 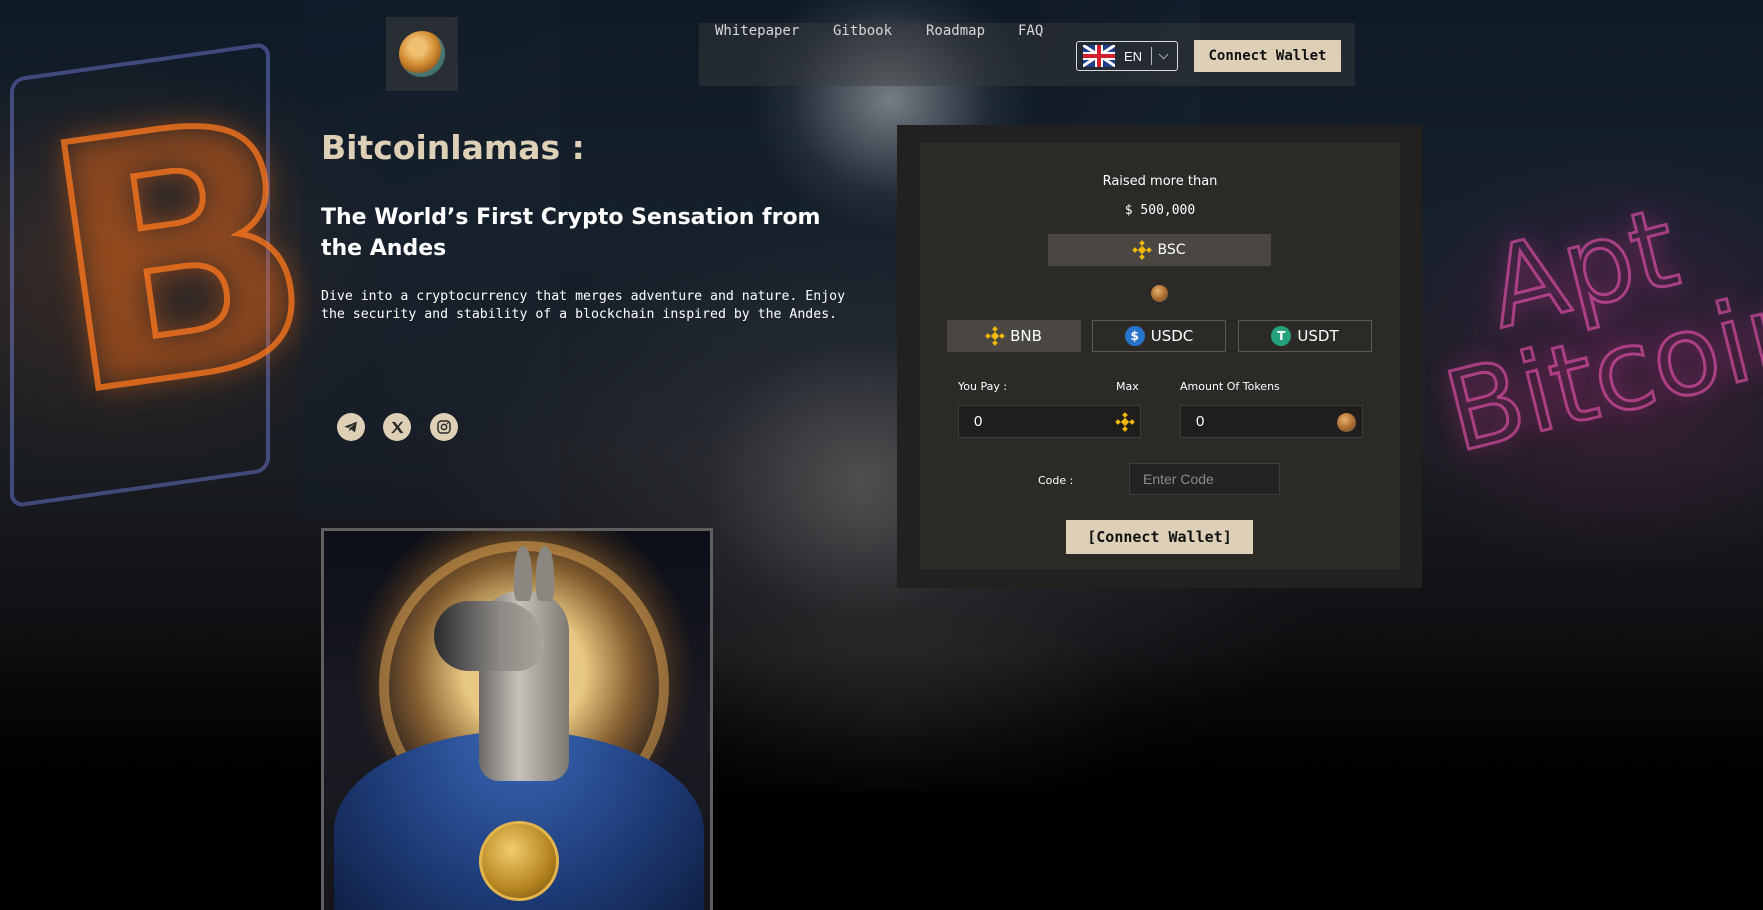 What do you see at coordinates (1056, 480) in the screenshot?
I see `code-label: Code :` at bounding box center [1056, 480].